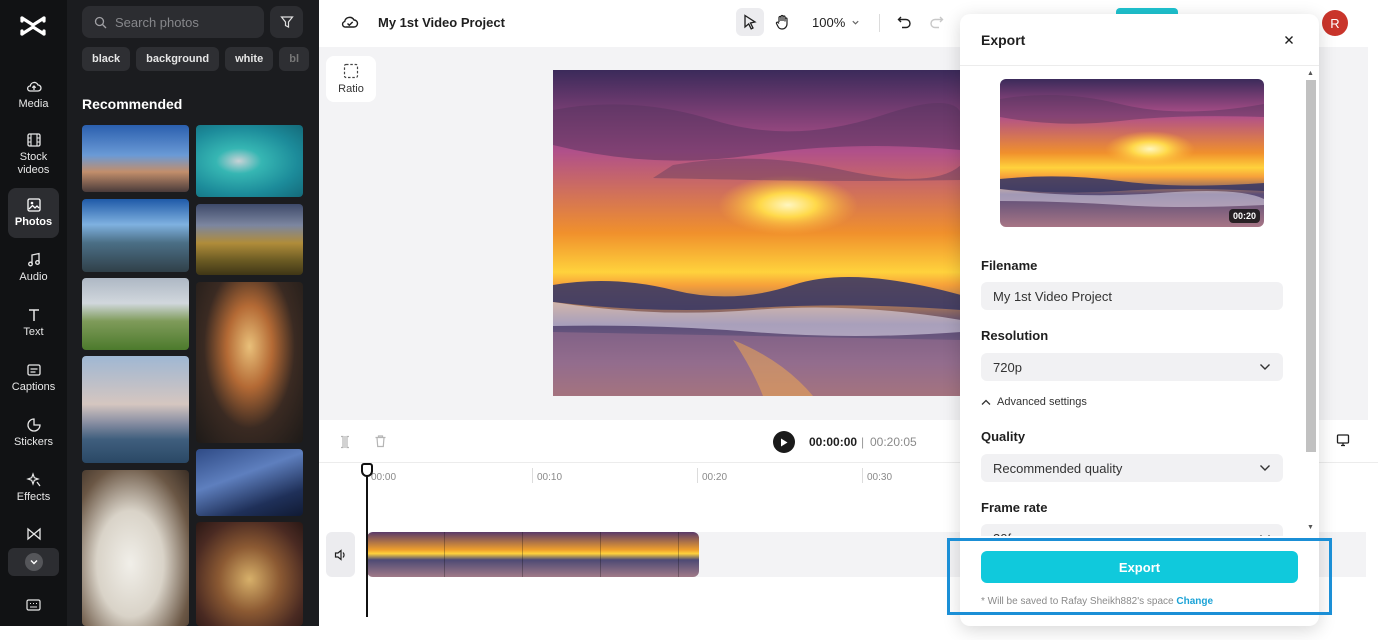 The height and width of the screenshot is (640, 1378). What do you see at coordinates (547, 475) in the screenshot?
I see `timeline-tick: 00:10` at bounding box center [547, 475].